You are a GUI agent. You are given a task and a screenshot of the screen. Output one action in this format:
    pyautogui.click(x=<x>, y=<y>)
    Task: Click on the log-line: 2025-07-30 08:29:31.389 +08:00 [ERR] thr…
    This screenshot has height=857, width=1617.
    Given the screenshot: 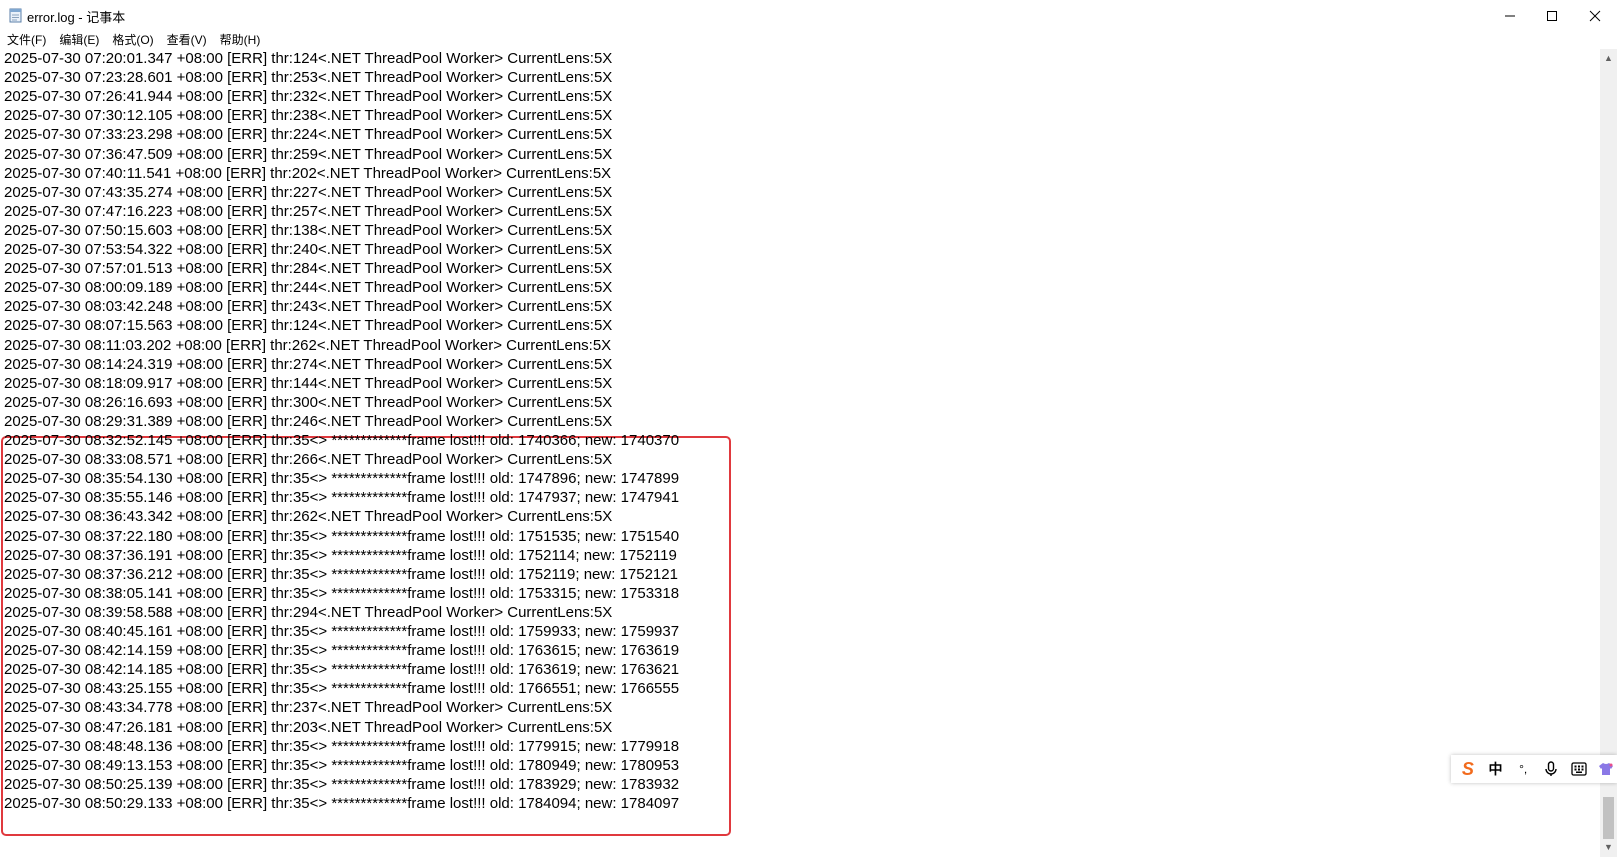 What is the action you would take?
    pyautogui.click(x=308, y=421)
    